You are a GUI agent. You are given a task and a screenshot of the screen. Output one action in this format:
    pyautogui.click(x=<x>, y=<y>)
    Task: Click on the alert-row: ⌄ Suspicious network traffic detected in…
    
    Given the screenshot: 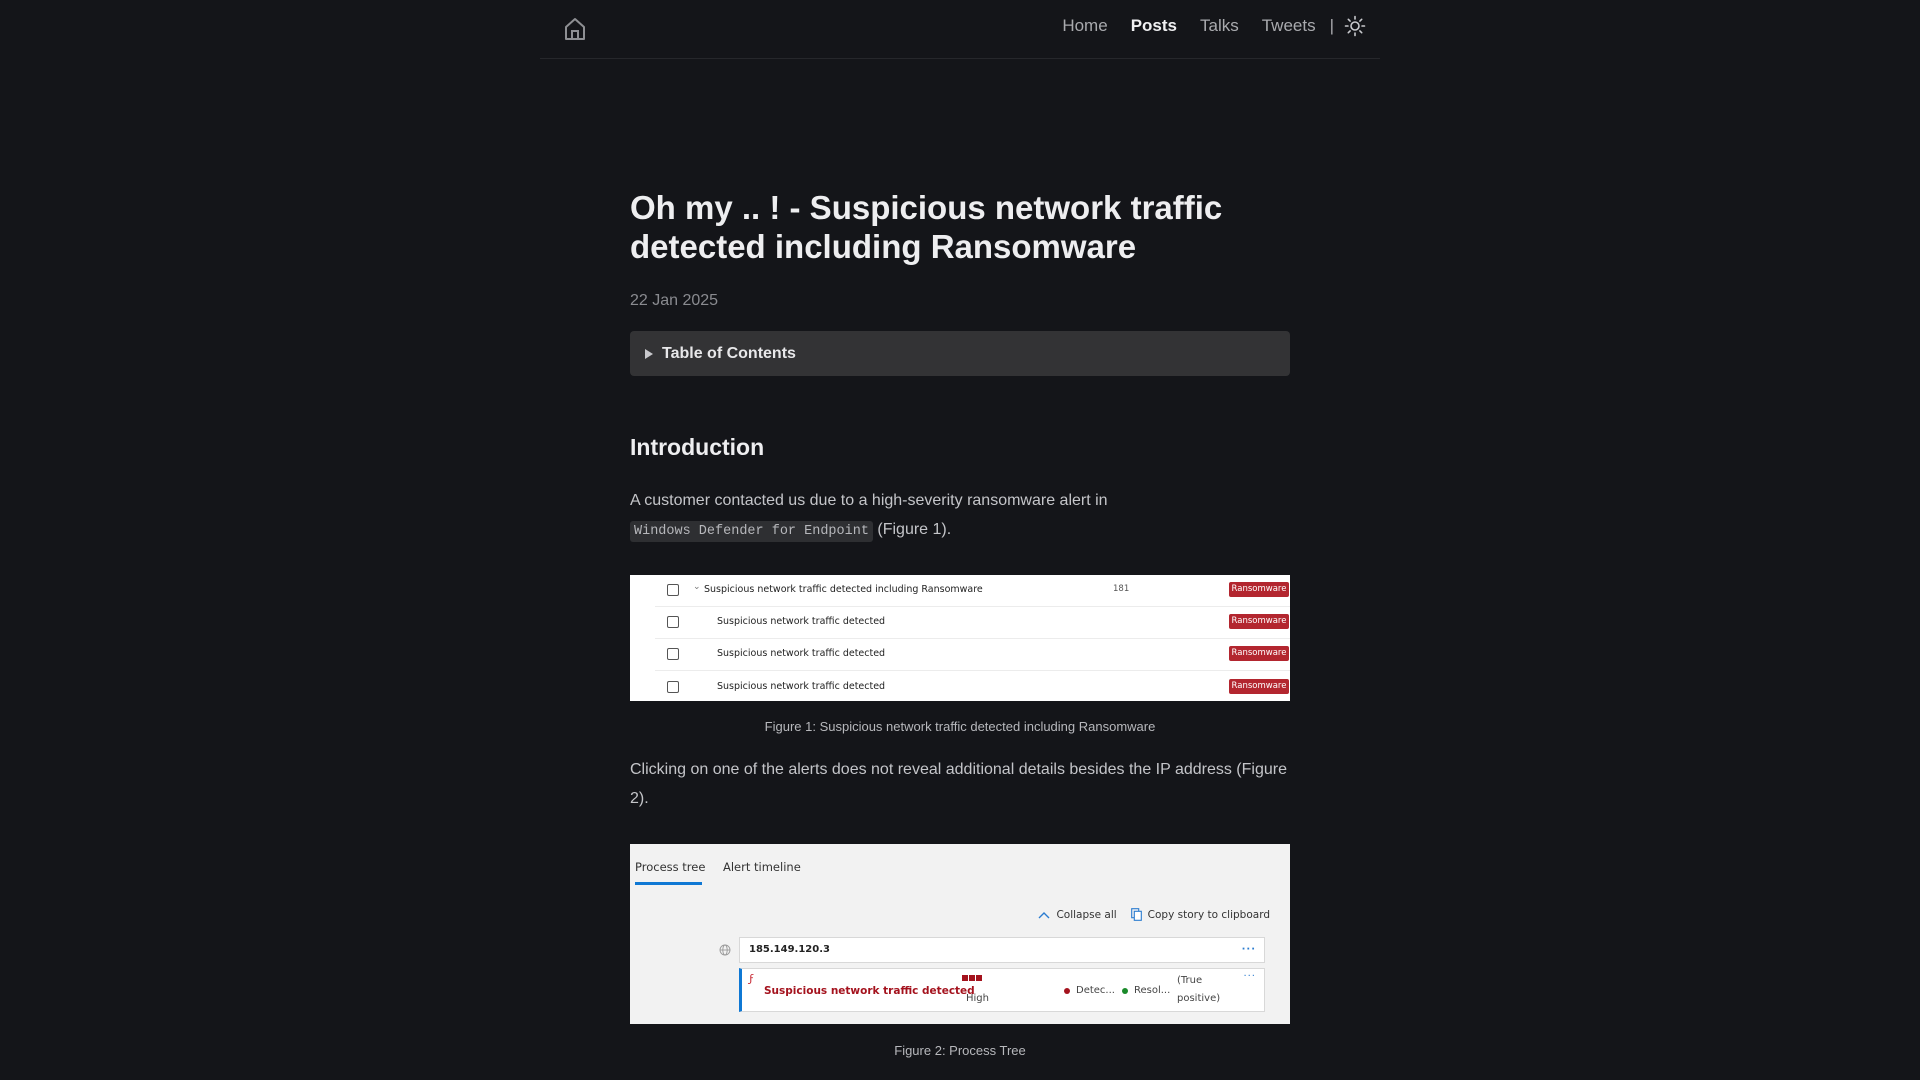 What is the action you would take?
    pyautogui.click(x=972, y=591)
    